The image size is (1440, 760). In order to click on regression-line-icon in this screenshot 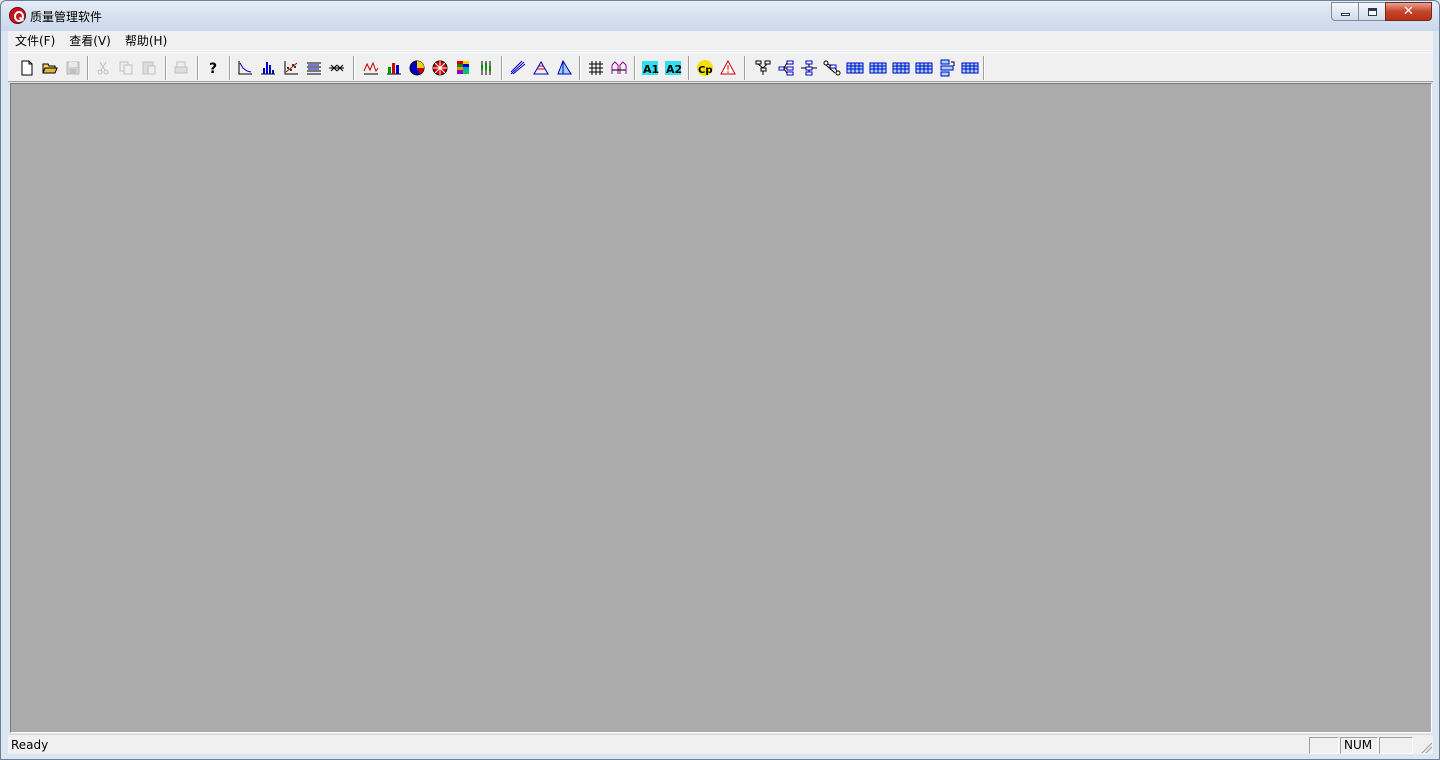, I will do `click(517, 67)`.